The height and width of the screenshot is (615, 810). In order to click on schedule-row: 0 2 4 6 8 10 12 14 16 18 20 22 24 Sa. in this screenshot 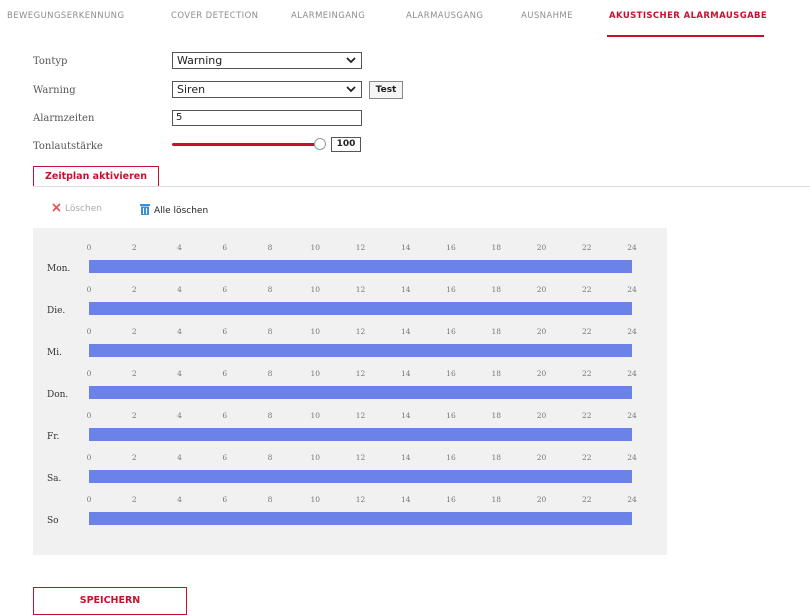, I will do `click(350, 472)`.